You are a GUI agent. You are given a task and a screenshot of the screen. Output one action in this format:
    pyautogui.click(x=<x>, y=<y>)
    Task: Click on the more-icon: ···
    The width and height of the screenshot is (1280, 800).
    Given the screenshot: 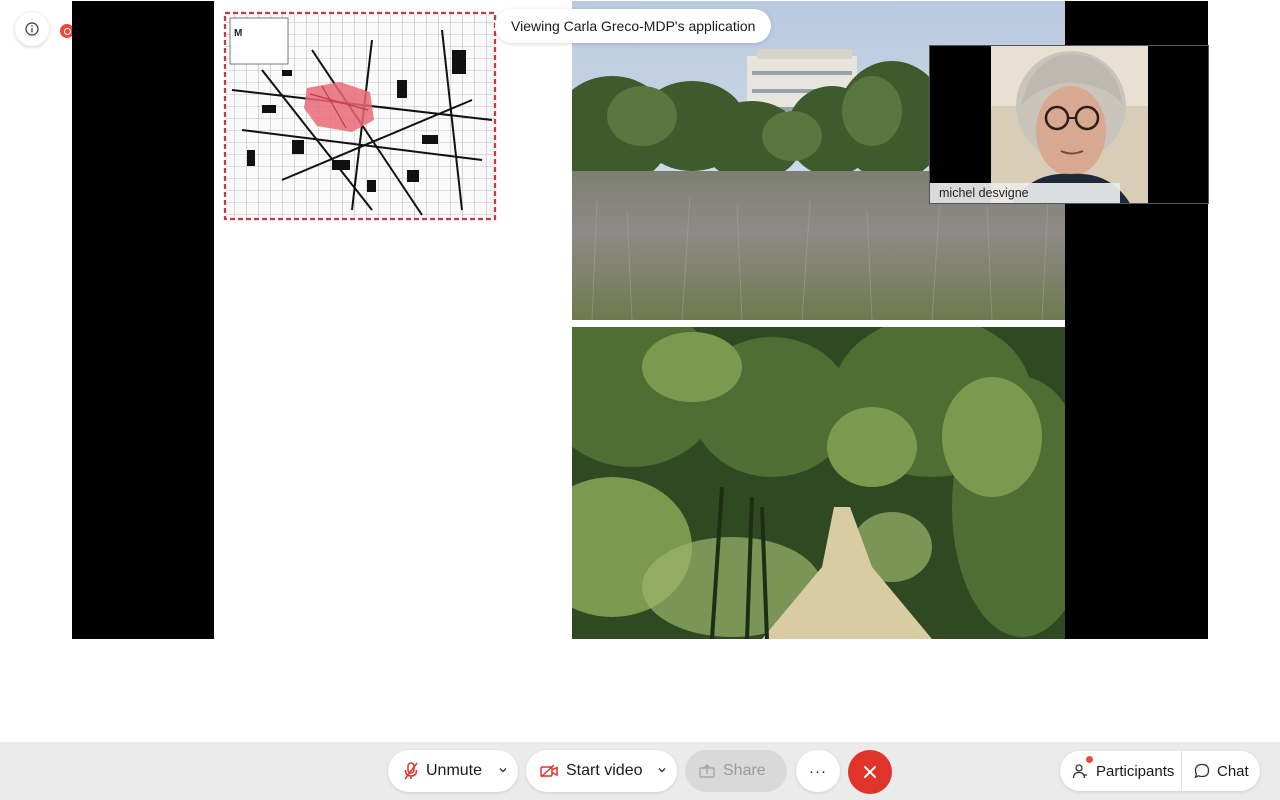 What is the action you would take?
    pyautogui.click(x=818, y=771)
    